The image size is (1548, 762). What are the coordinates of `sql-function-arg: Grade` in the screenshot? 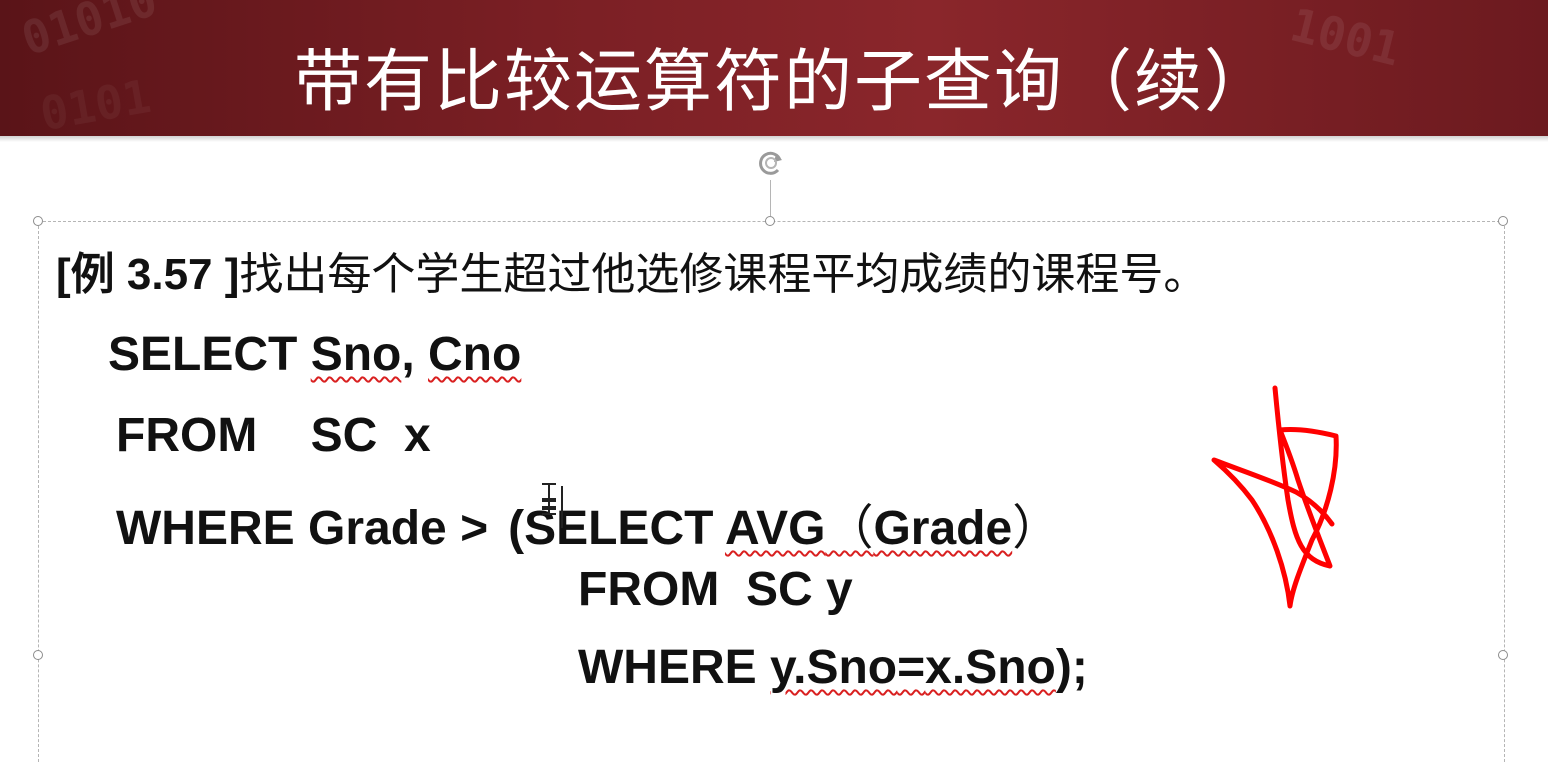 It's located at (943, 528).